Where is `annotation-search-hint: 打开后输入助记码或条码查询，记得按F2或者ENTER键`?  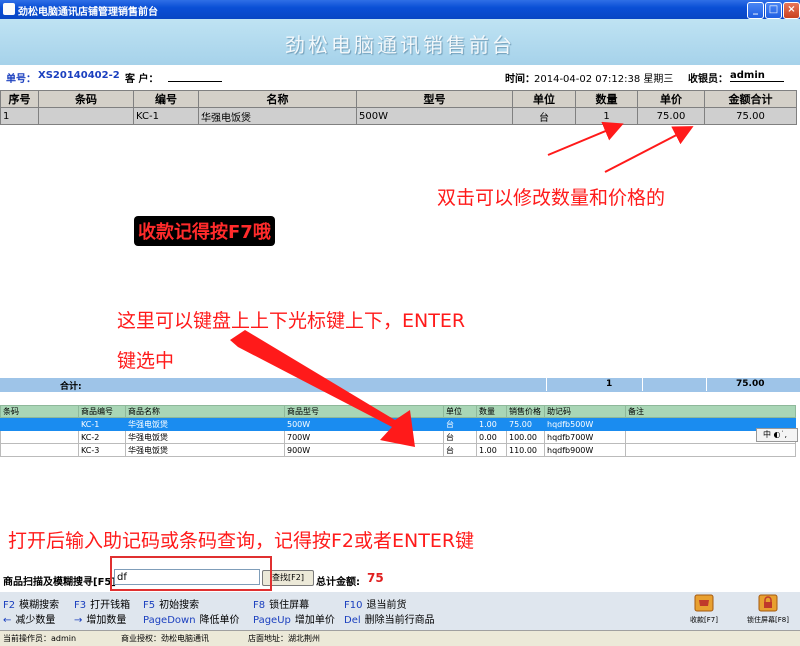
annotation-search-hint: 打开后输入助记码或条码查询，记得按F2或者ENTER键 is located at coordinates (241, 541).